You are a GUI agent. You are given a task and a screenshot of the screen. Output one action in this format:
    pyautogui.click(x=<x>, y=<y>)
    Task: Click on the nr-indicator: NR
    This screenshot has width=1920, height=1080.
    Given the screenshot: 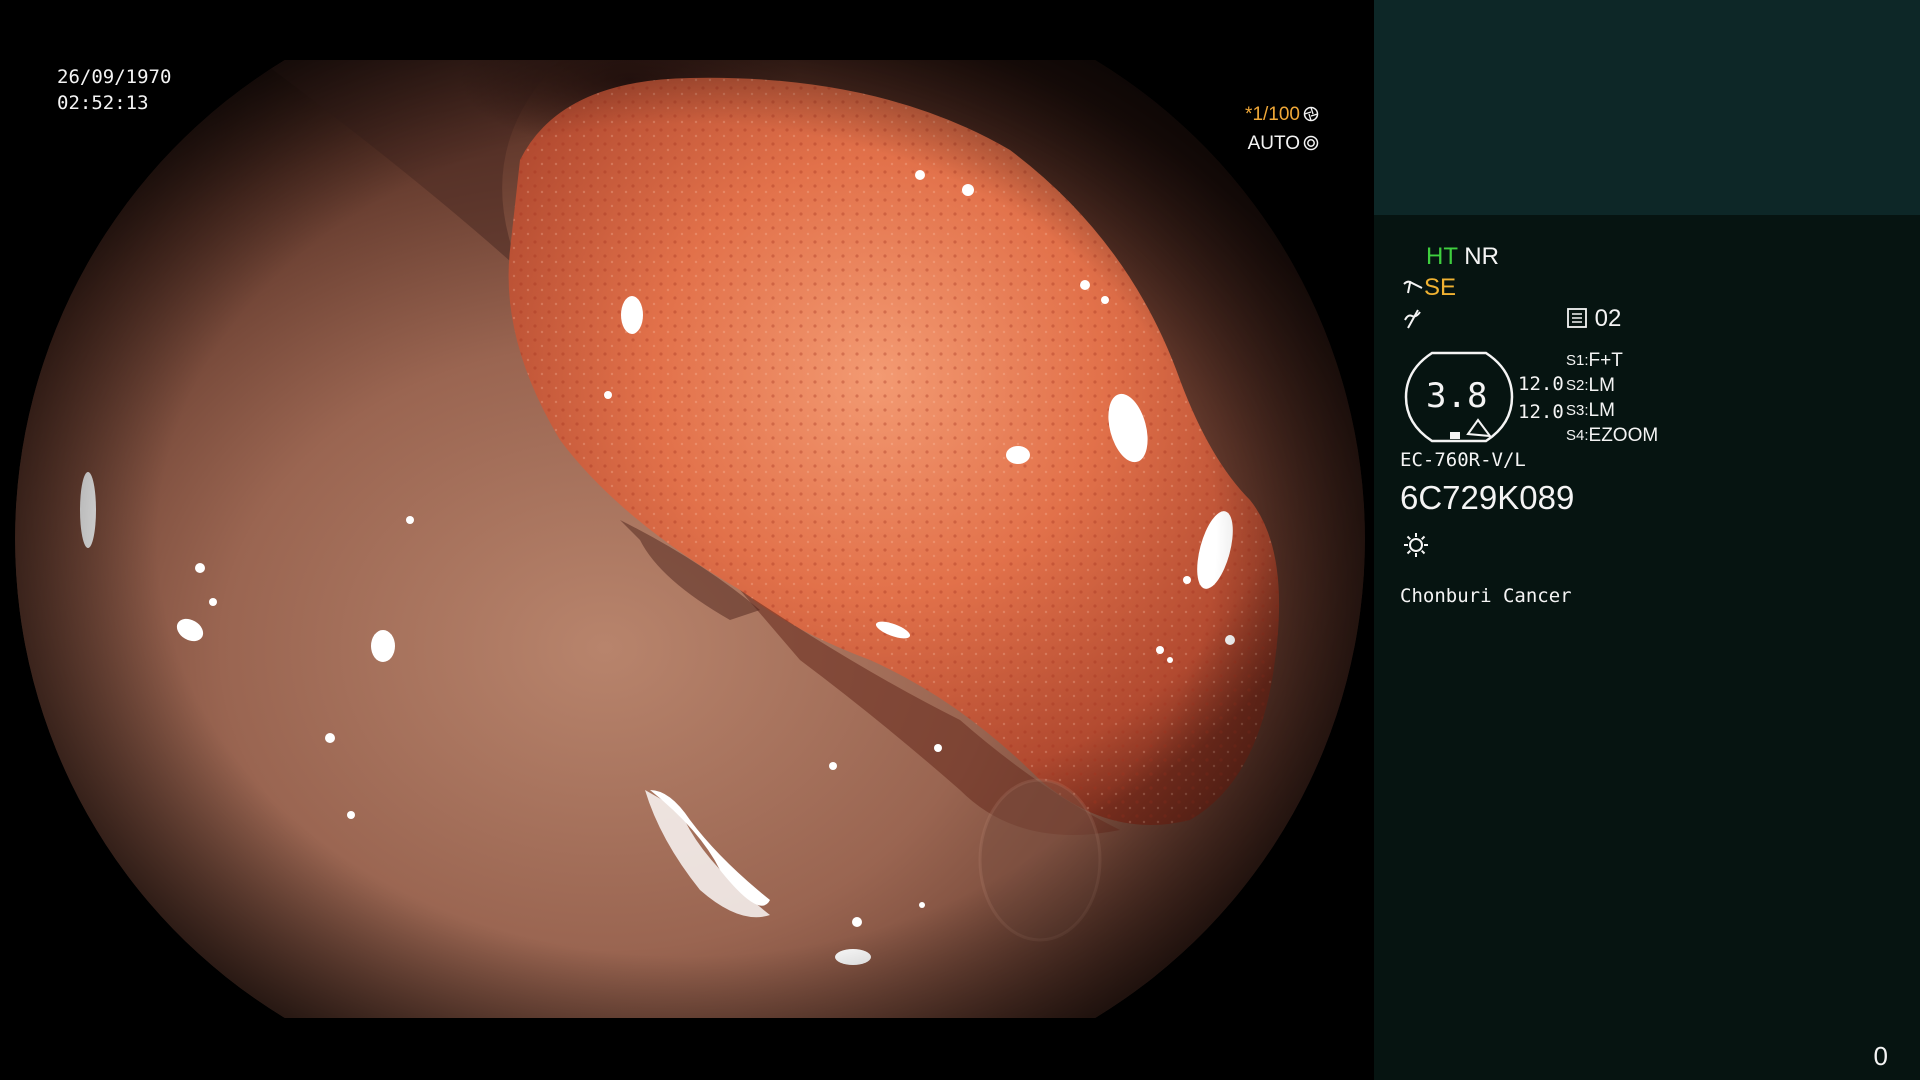 What is the action you would take?
    pyautogui.click(x=1481, y=256)
    